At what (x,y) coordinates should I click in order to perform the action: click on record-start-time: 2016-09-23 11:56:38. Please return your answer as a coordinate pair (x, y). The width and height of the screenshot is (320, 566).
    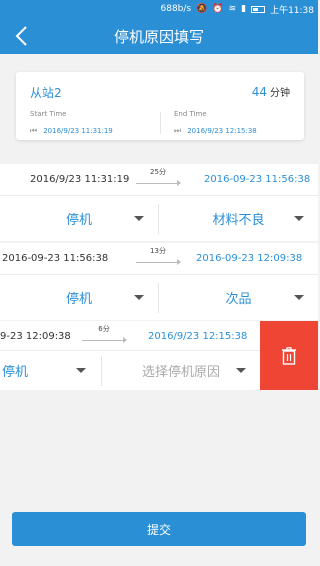
    Looking at the image, I should click on (55, 258).